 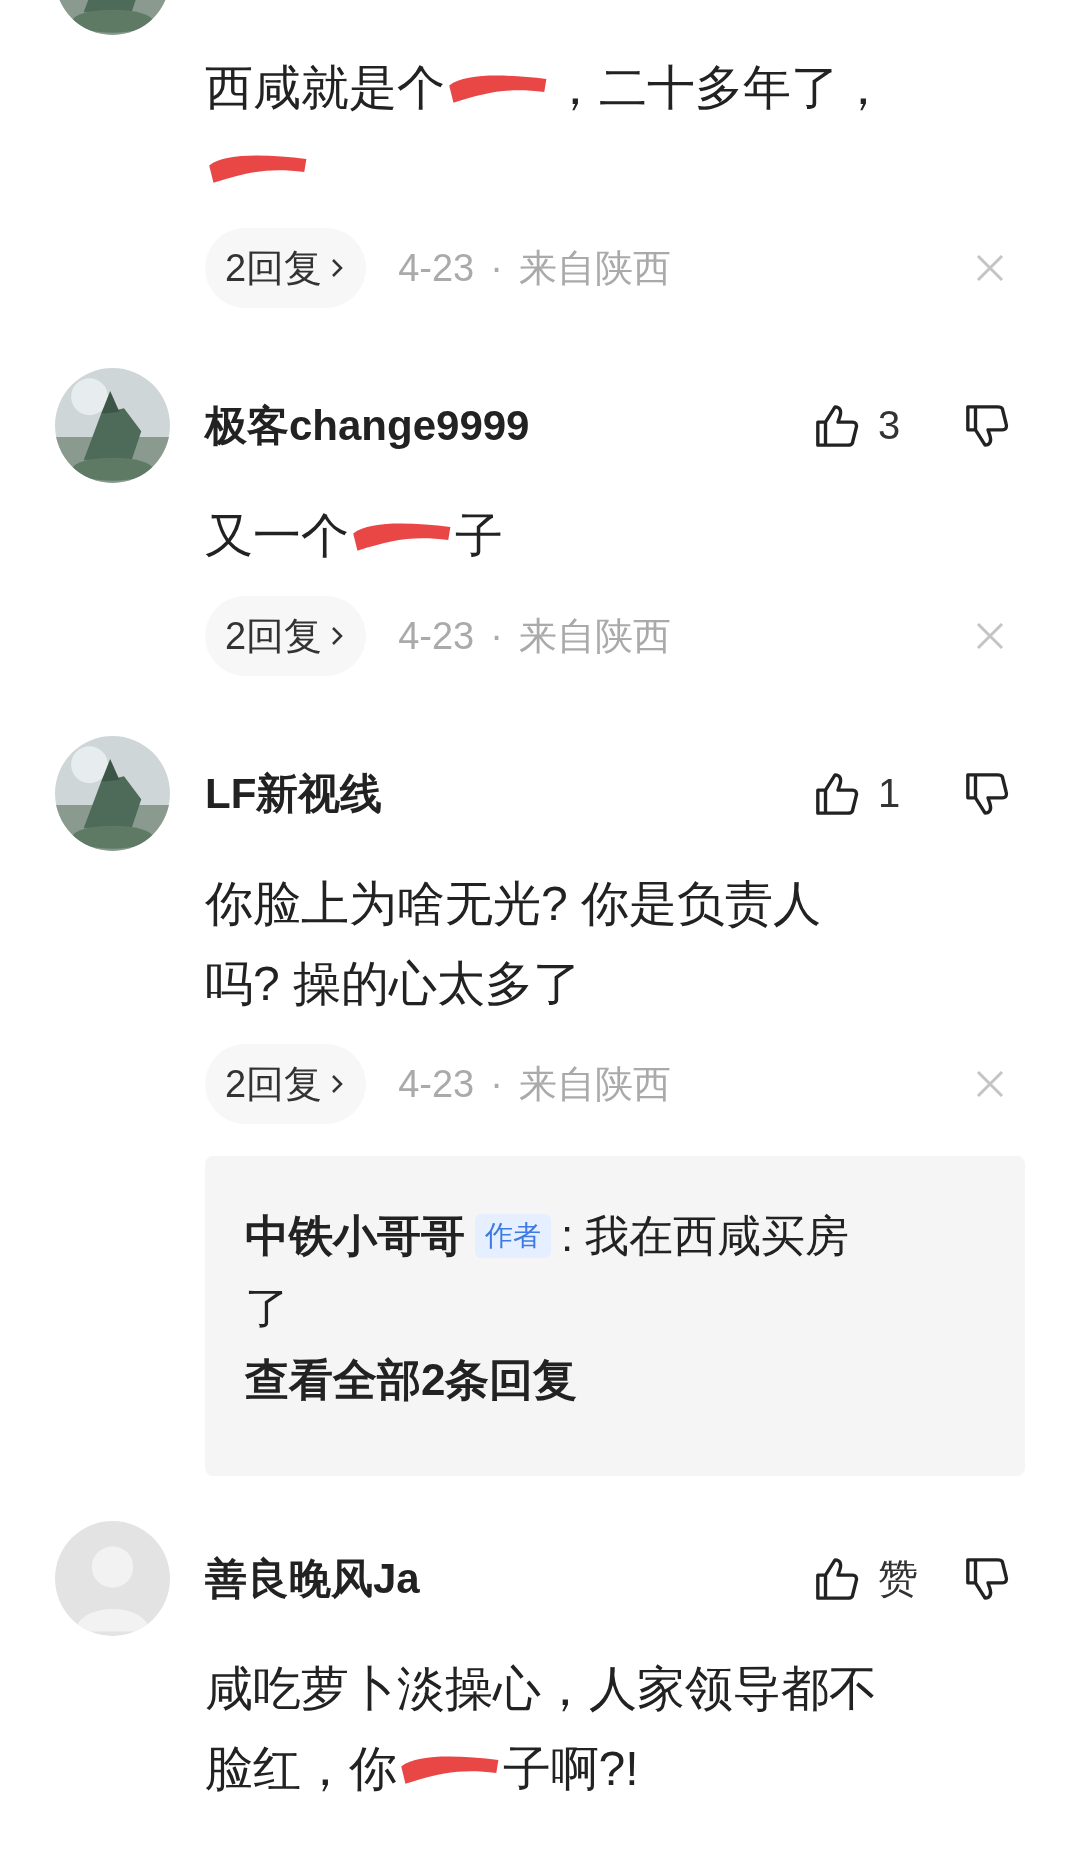 I want to click on like-count: 1, so click(x=889, y=793).